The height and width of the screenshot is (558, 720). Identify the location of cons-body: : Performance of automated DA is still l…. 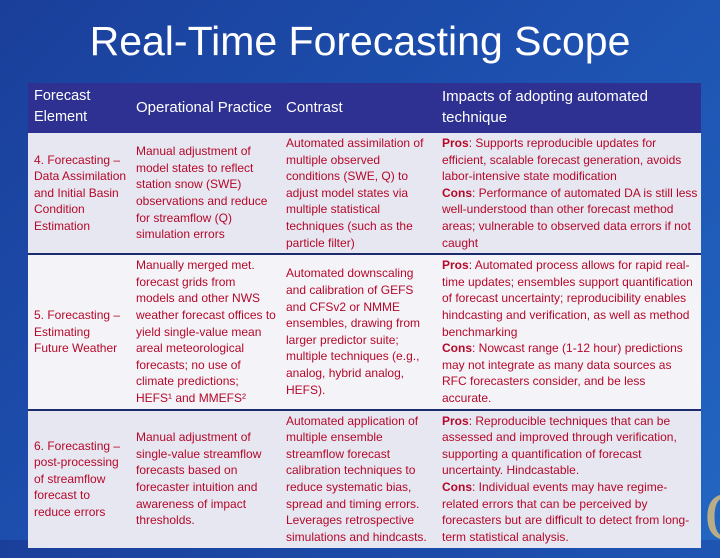
(570, 217).